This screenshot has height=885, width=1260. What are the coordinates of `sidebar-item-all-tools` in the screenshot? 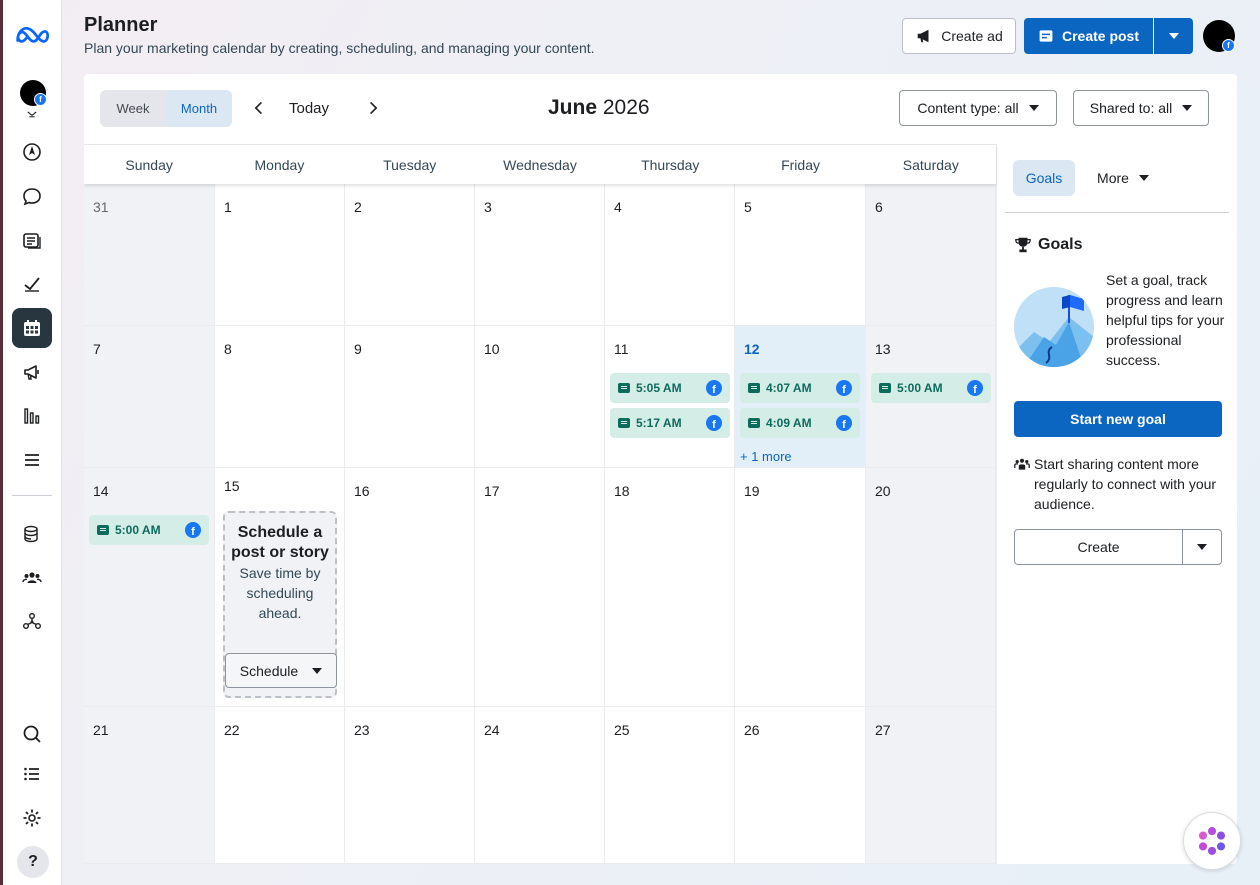 It's located at (32, 460).